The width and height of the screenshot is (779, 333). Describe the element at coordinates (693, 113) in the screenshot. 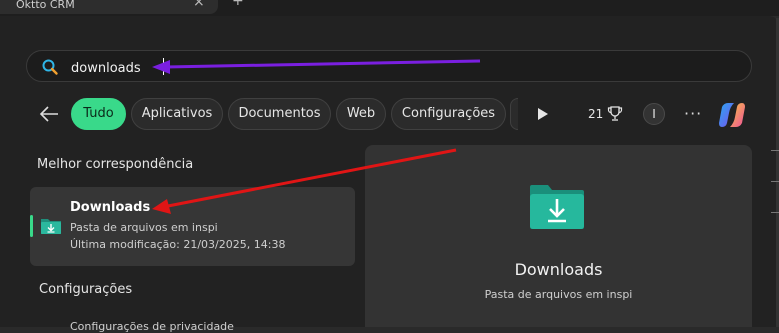

I see `more-icon: ···` at that location.